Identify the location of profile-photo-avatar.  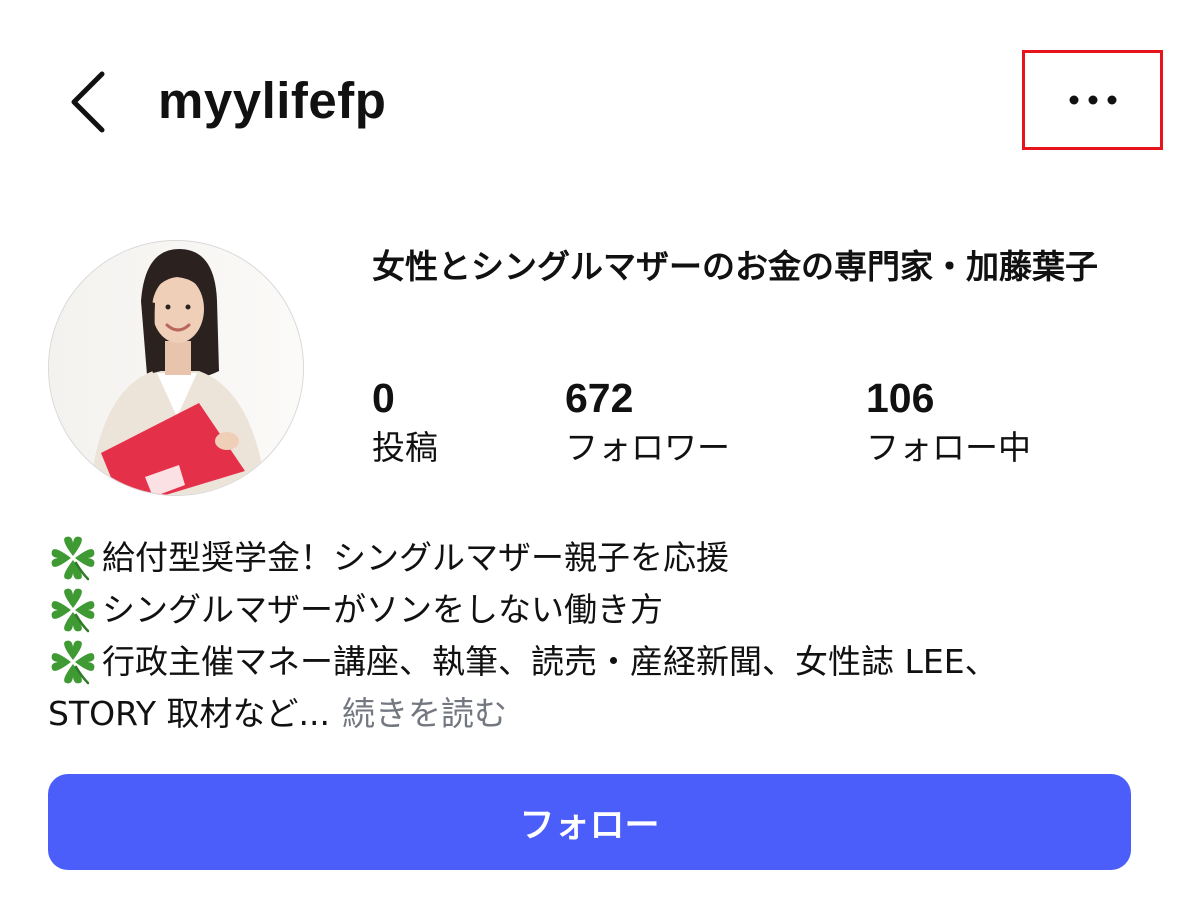
(176, 368).